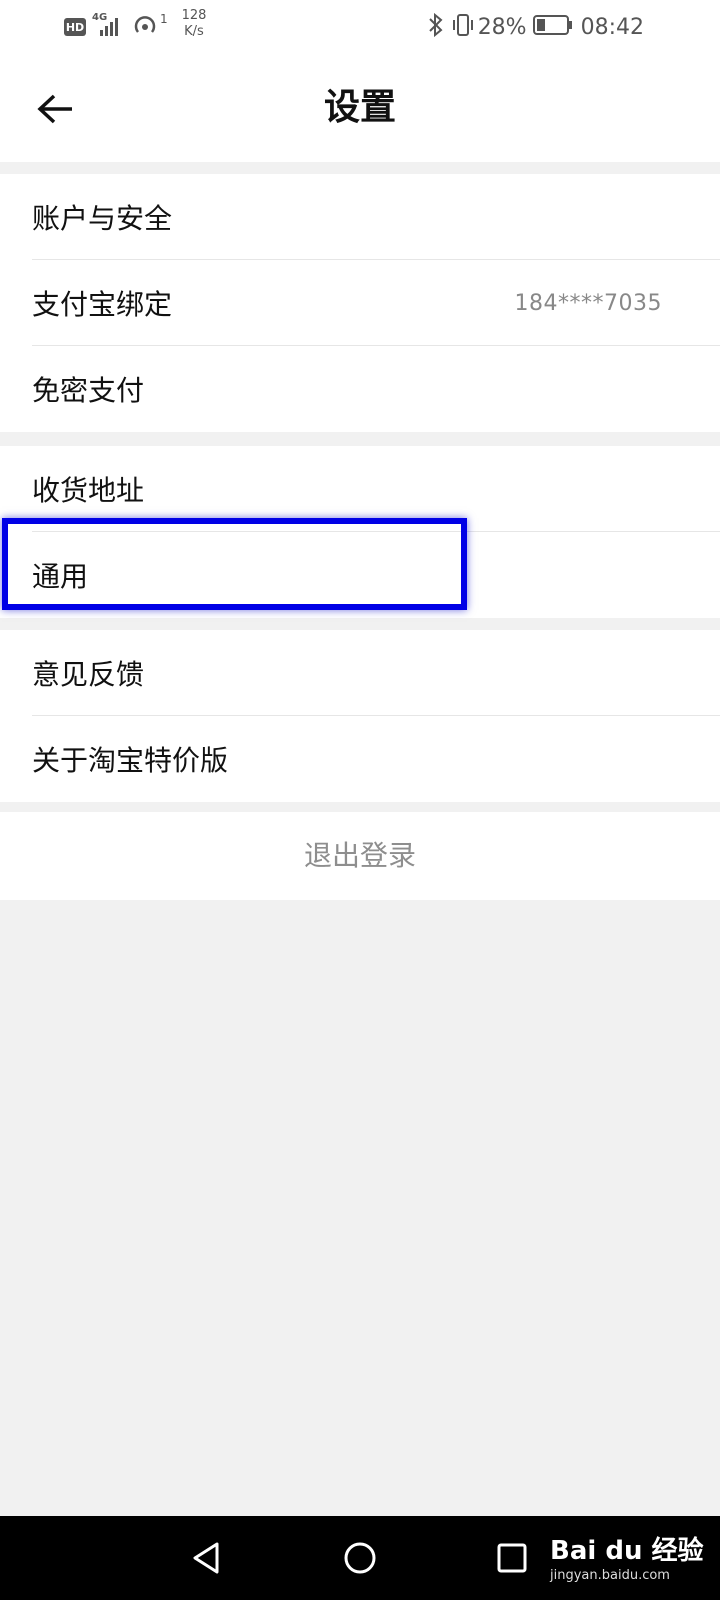 The width and height of the screenshot is (720, 1600). I want to click on row-label: 账户与安全, so click(102, 218).